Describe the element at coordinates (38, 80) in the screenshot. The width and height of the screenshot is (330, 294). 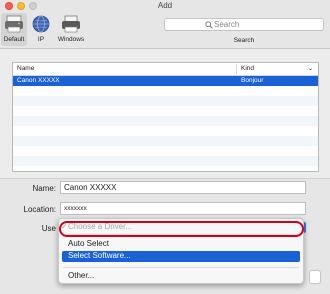
I see `printer-name-cell: Canon XXXXX` at that location.